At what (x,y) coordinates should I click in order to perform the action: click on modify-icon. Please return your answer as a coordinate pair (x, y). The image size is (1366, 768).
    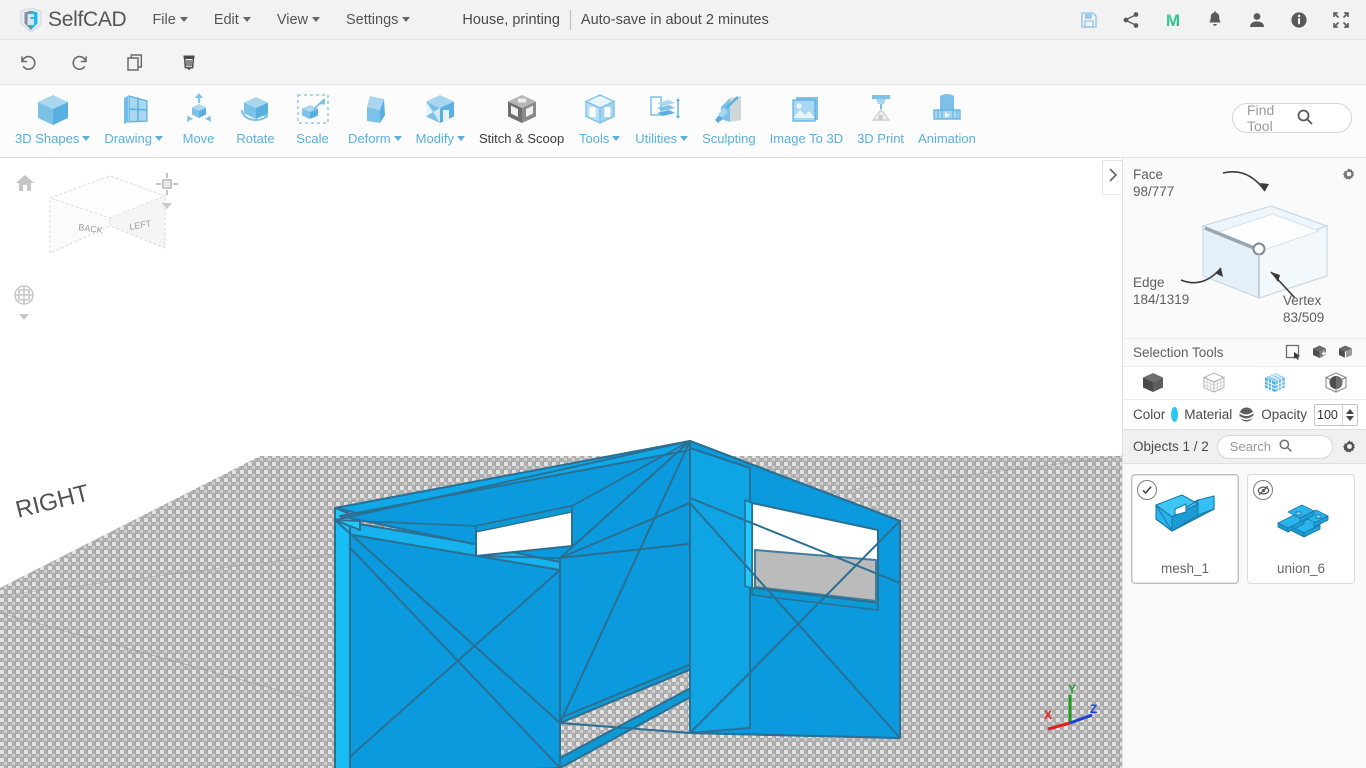
    Looking at the image, I should click on (440, 110).